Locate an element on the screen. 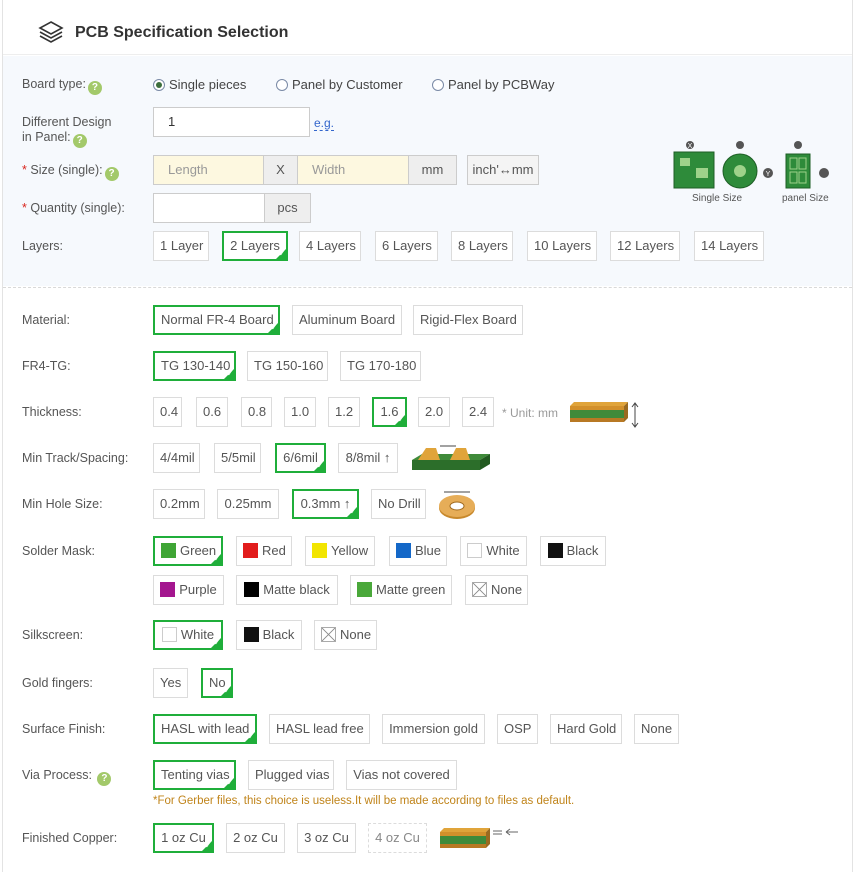 The width and height of the screenshot is (855, 872). via-option-plugged: Plugged vias is located at coordinates (291, 775).